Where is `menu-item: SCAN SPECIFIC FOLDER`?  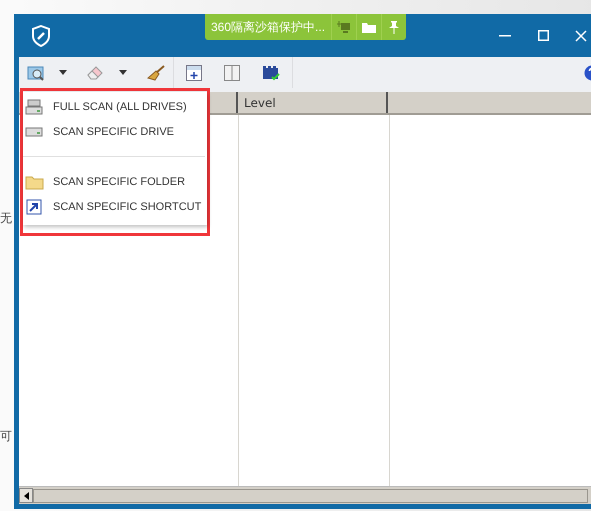 menu-item: SCAN SPECIFIC FOLDER is located at coordinates (115, 181).